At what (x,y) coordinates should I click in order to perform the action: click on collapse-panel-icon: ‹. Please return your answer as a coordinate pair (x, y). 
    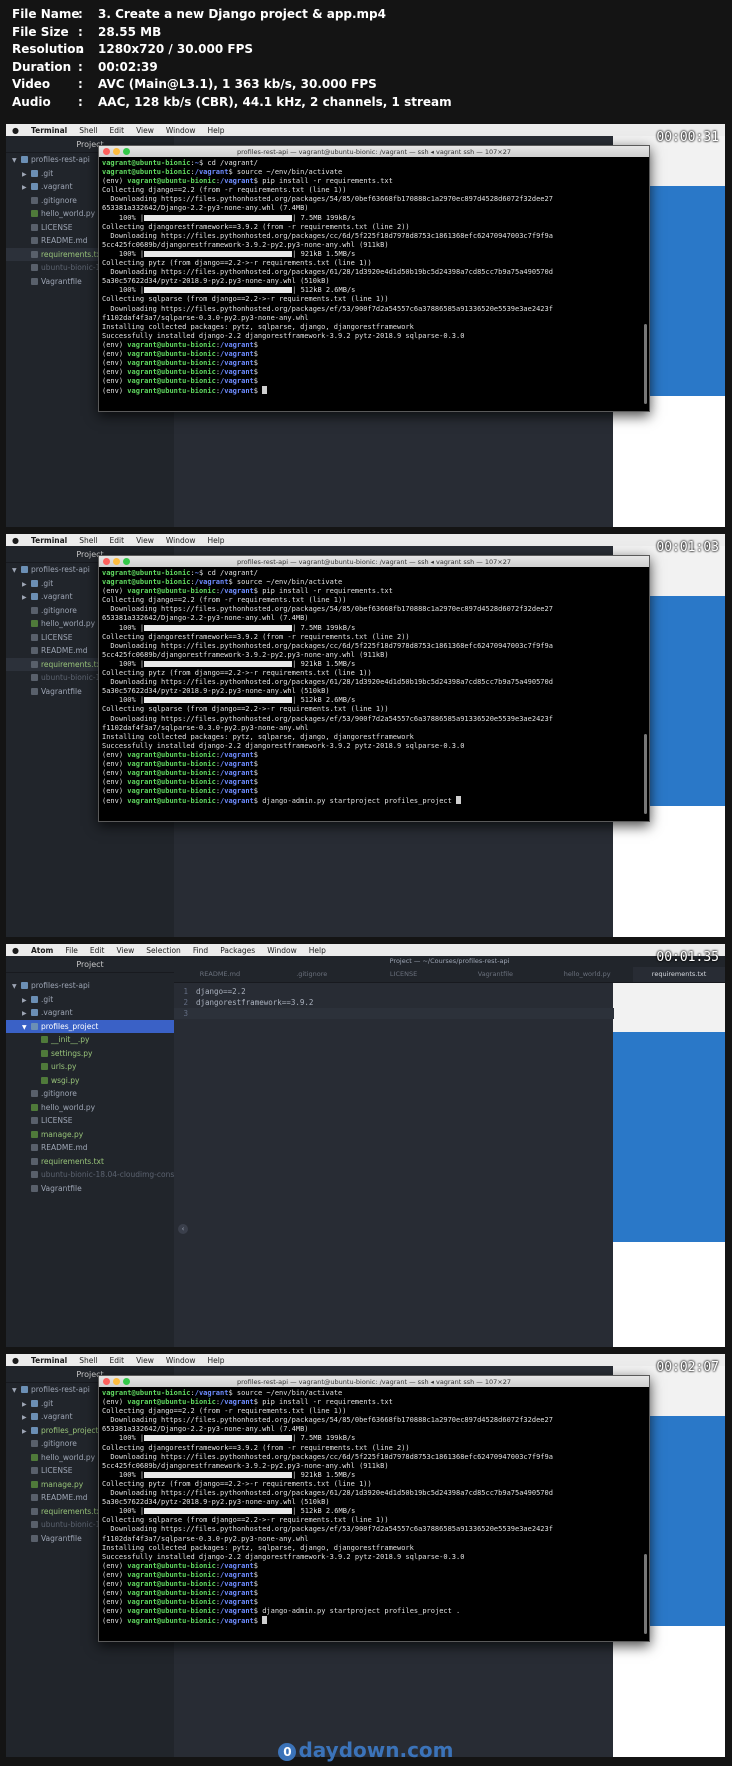
    Looking at the image, I should click on (183, 1229).